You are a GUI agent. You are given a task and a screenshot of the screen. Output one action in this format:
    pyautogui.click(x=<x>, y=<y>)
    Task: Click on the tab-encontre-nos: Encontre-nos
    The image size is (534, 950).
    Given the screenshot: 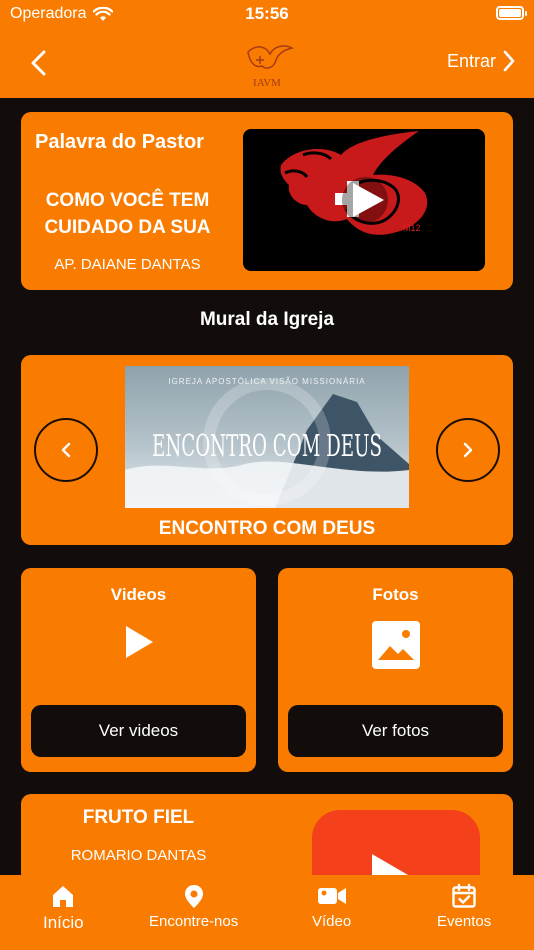 What is the action you would take?
    pyautogui.click(x=193, y=906)
    